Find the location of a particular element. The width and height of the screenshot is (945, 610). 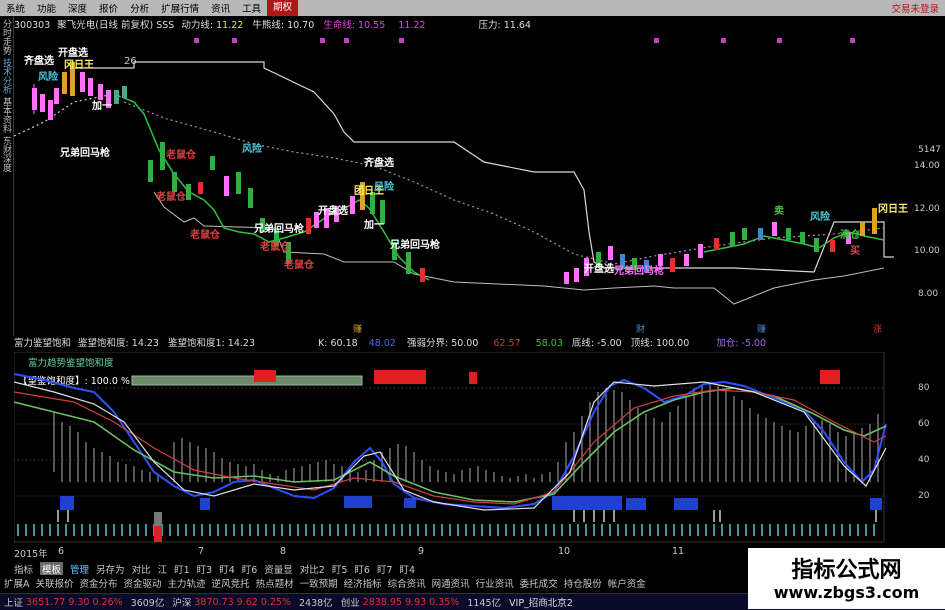

menu-news: 资讯 is located at coordinates (220, 8).